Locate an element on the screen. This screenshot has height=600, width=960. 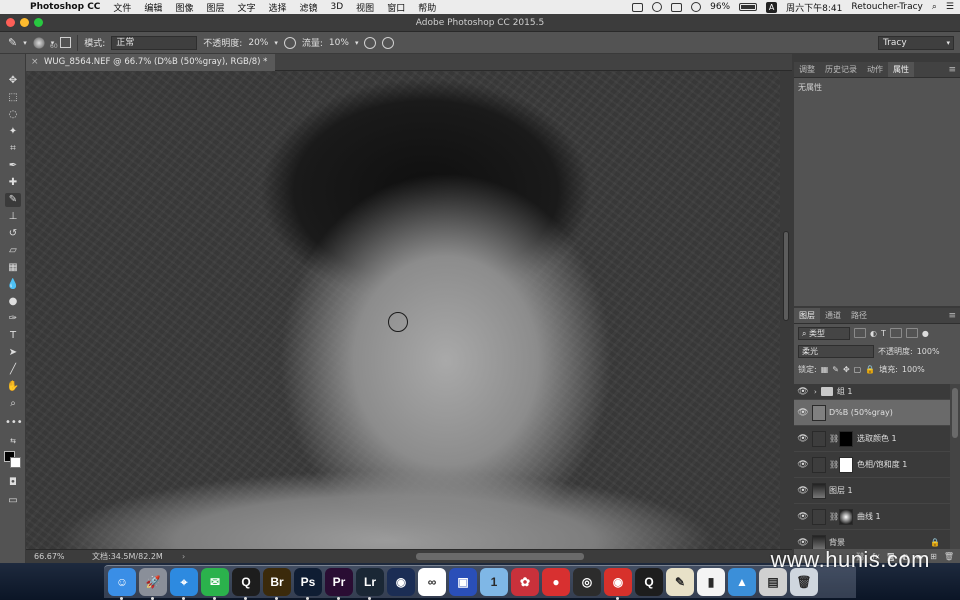
airplay-icon is located at coordinates (677, 7).